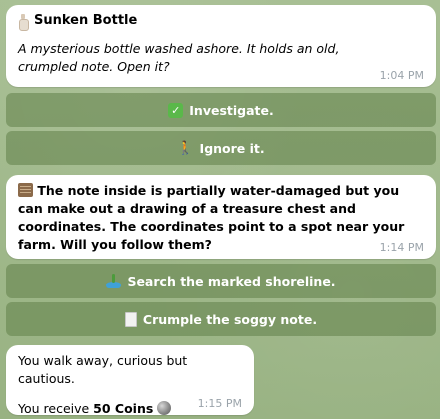 The width and height of the screenshot is (440, 419). Describe the element at coordinates (185, 148) in the screenshot. I see `walking-person-icon: 🚶` at that location.